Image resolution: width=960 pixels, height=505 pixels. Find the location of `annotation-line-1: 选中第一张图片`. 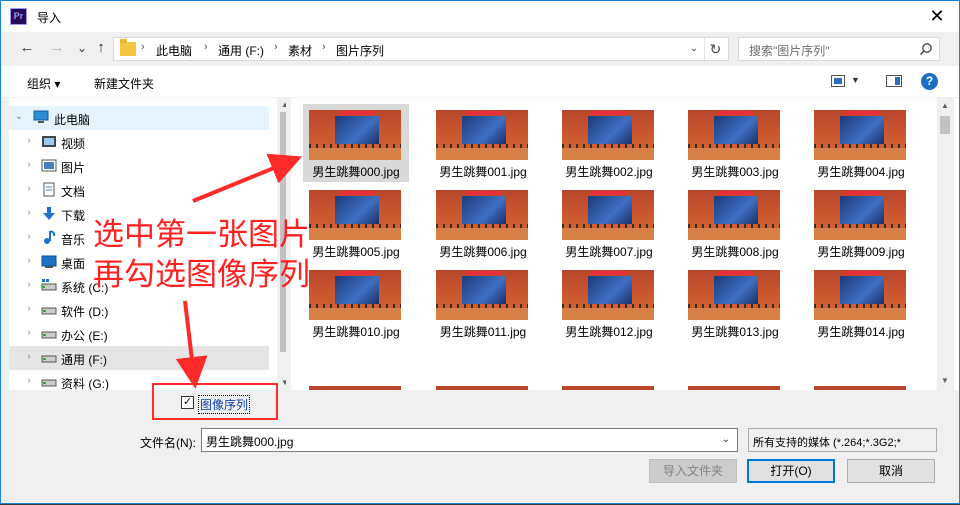

annotation-line-1: 选中第一张图片 is located at coordinates (201, 235).